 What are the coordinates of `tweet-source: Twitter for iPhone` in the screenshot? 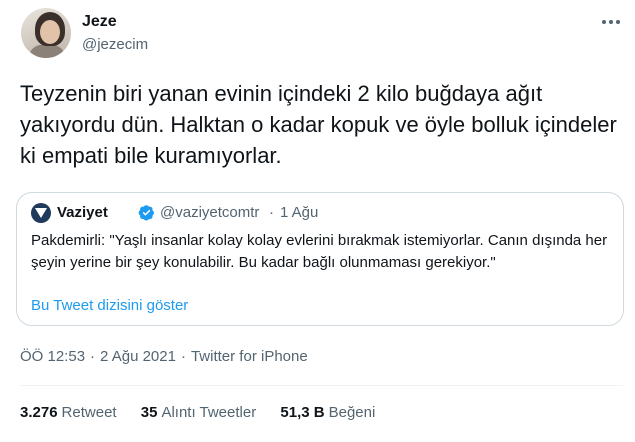 It's located at (249, 356).